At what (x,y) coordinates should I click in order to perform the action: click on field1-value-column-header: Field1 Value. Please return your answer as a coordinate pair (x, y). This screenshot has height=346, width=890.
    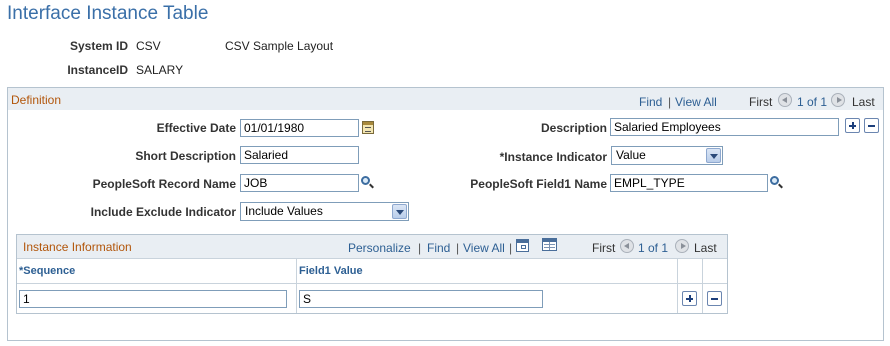
    Looking at the image, I should click on (331, 271).